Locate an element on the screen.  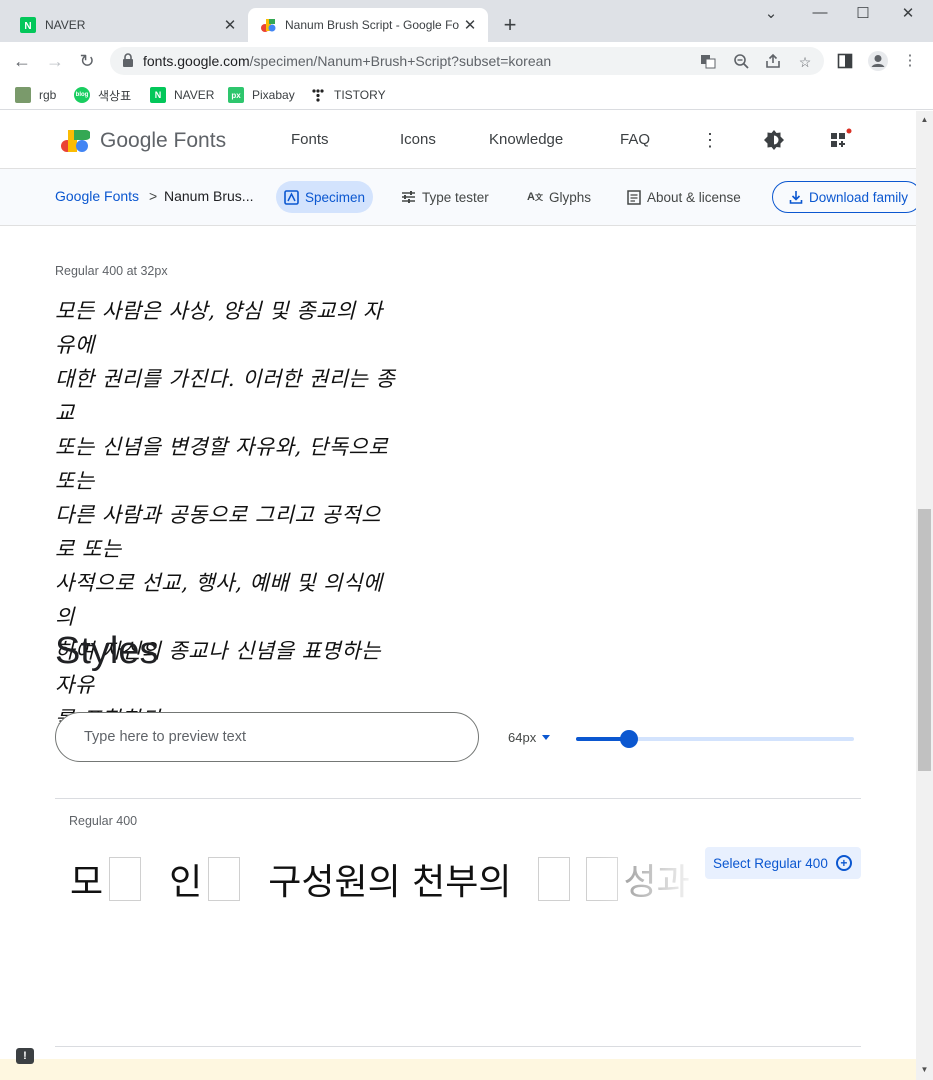
selected-families-icon is located at coordinates (840, 140).